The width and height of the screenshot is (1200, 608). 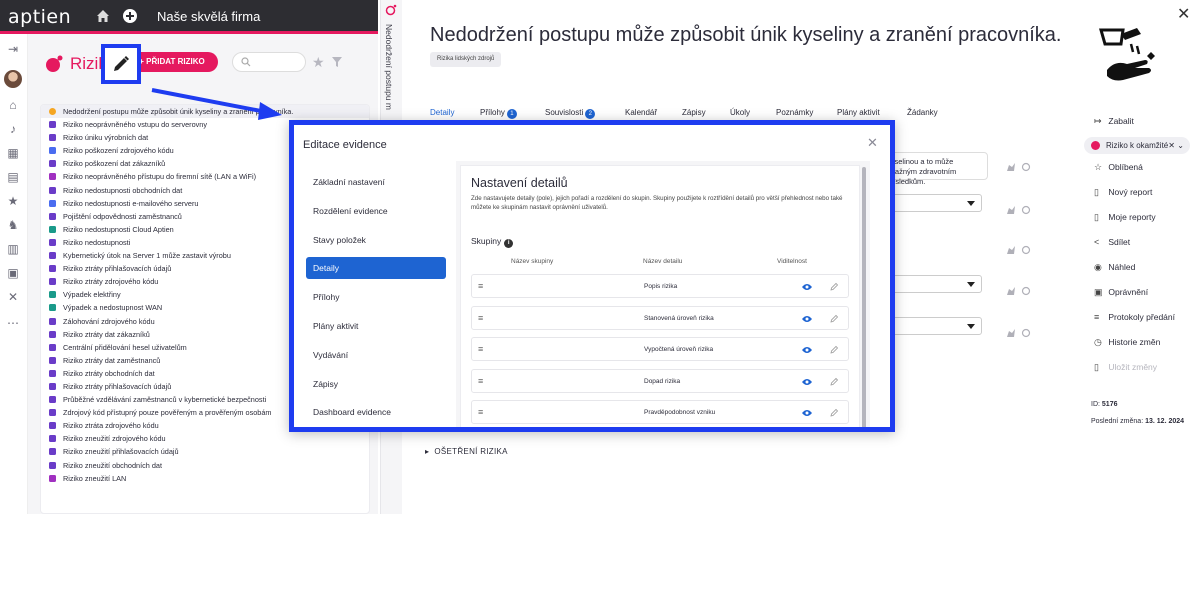 What do you see at coordinates (509, 243) in the screenshot?
I see `info-icon: i` at bounding box center [509, 243].